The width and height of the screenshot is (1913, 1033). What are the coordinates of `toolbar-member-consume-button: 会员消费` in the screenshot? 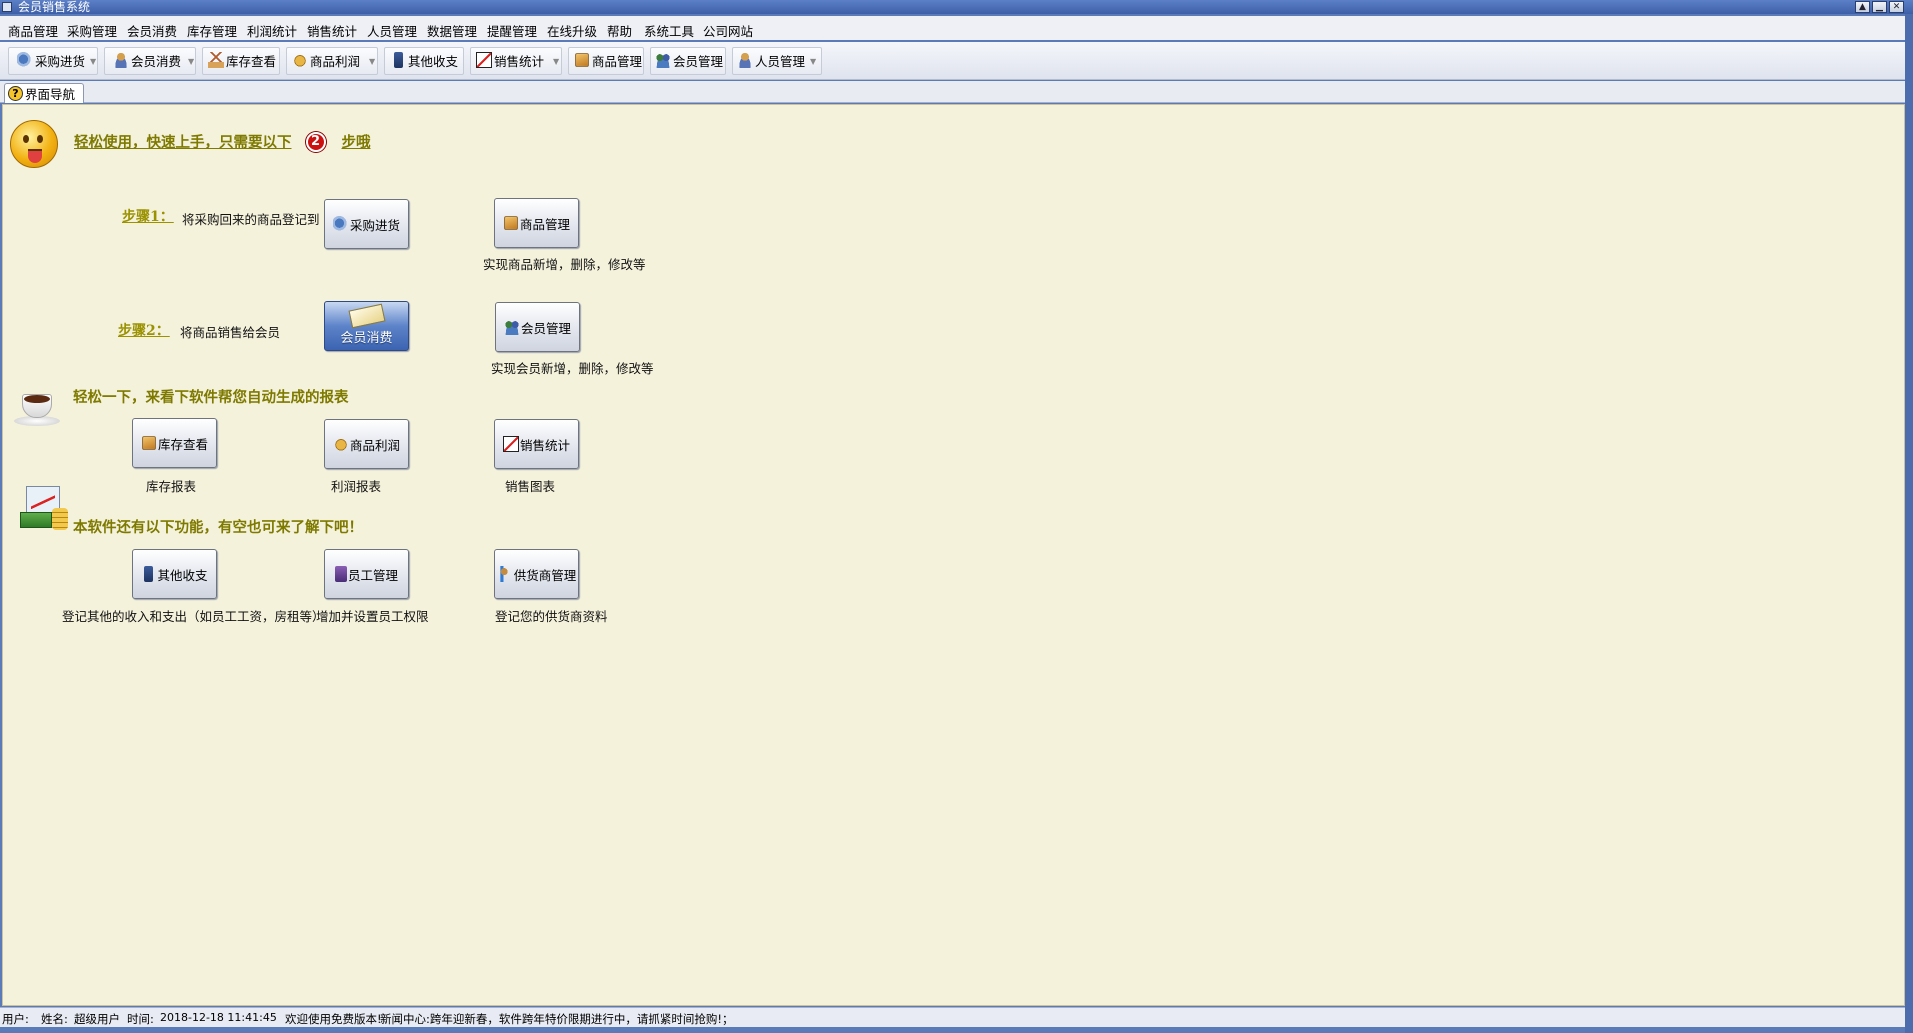 It's located at (147, 60).